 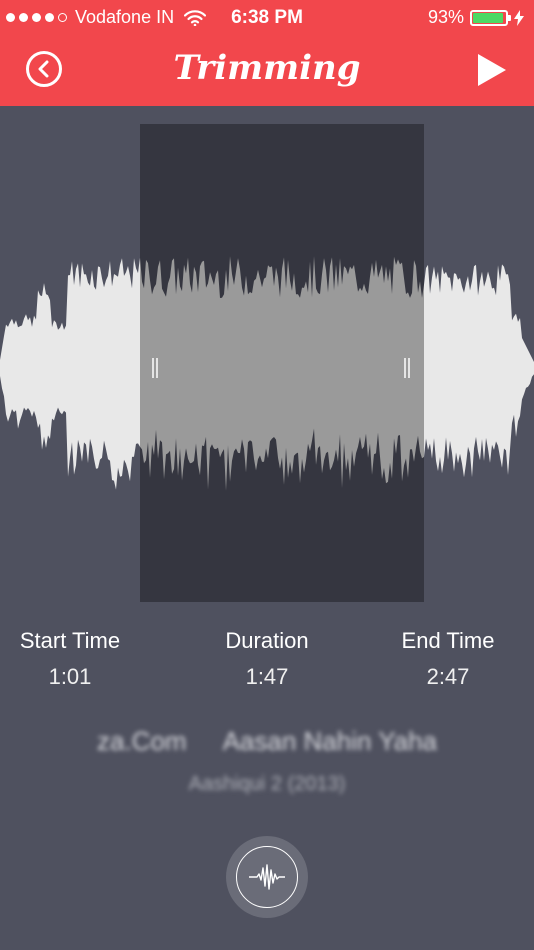 I want to click on end-time-group: End Time 2:47, so click(x=448, y=659).